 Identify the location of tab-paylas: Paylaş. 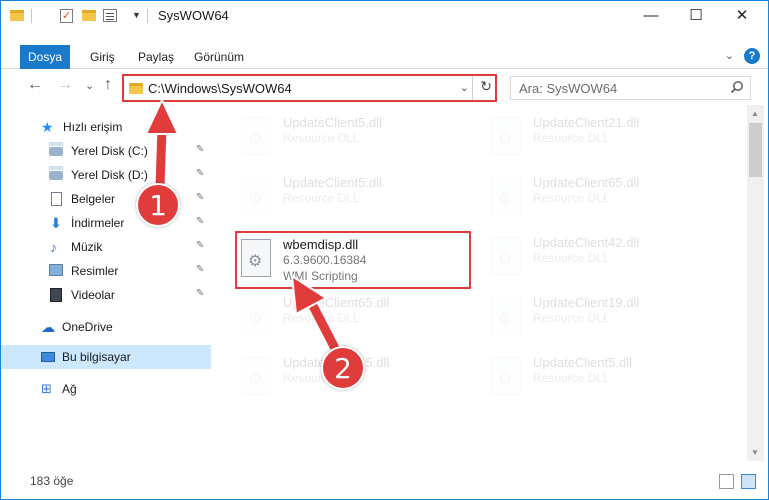
(156, 57).